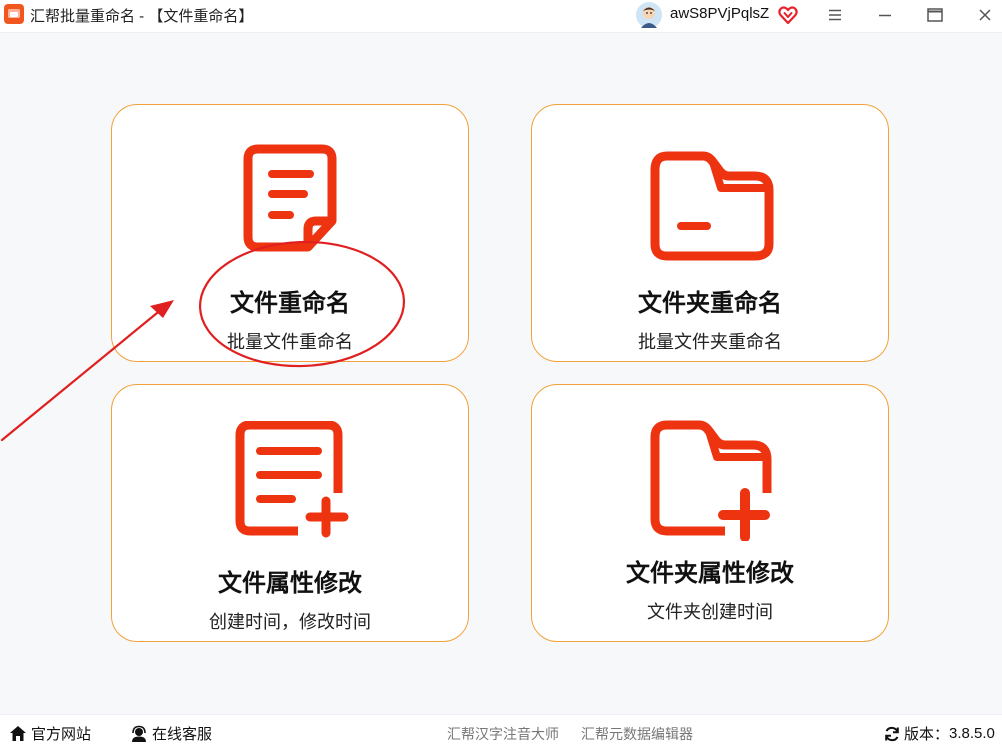  Describe the element at coordinates (290, 198) in the screenshot. I see `document-icon` at that location.